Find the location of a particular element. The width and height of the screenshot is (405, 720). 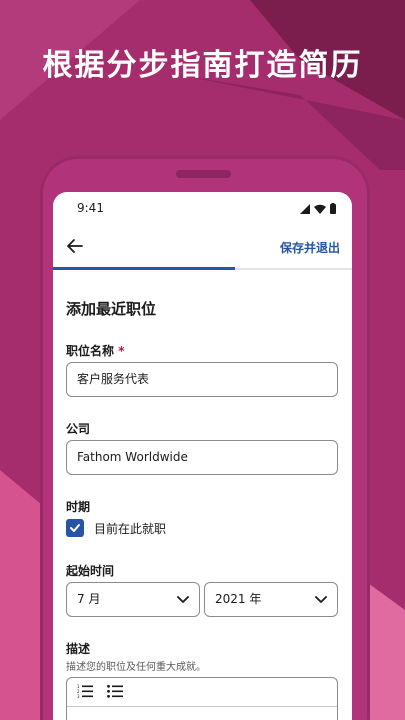

check-icon is located at coordinates (75, 528).